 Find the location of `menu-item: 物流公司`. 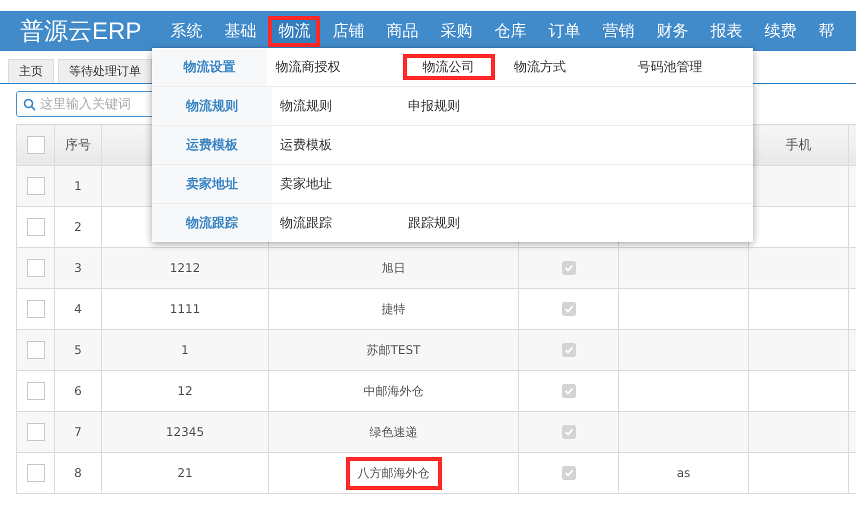

menu-item: 物流公司 is located at coordinates (448, 67).